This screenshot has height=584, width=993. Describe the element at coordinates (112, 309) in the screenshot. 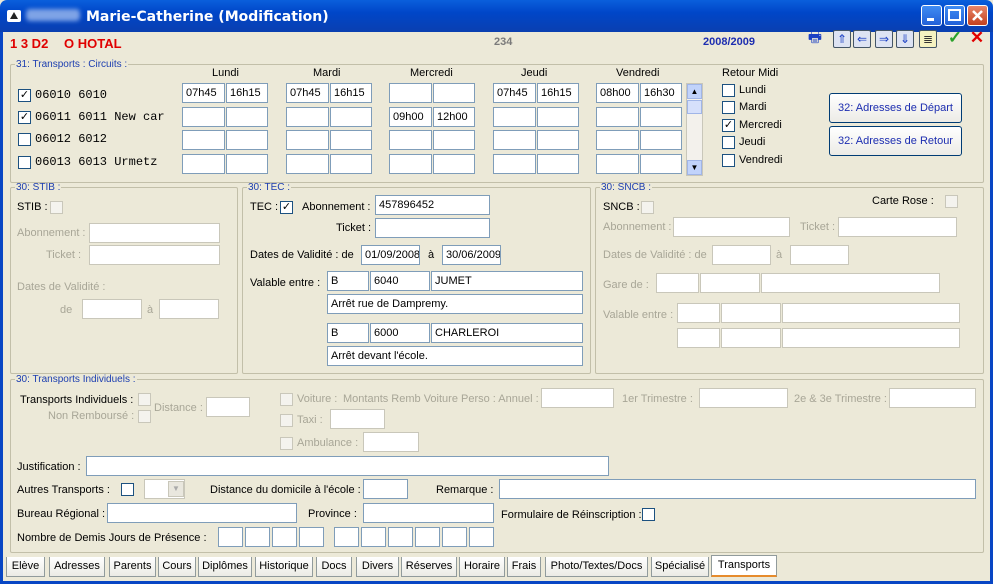

I see `stib-date-from` at that location.